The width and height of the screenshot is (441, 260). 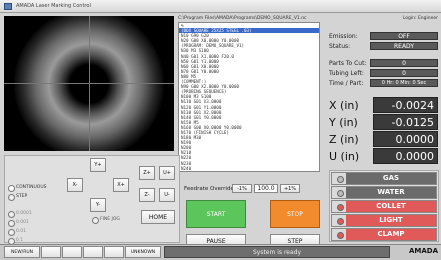 I want to click on status-water: WATER, so click(x=384, y=192).